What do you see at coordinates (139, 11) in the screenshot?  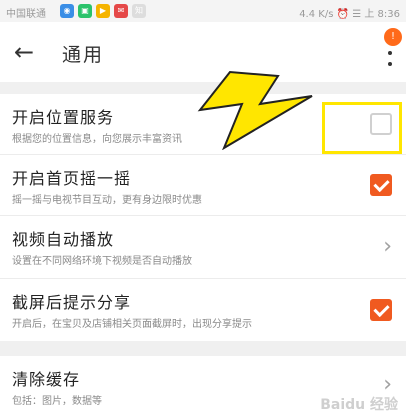 I see `app-icon: 知` at bounding box center [139, 11].